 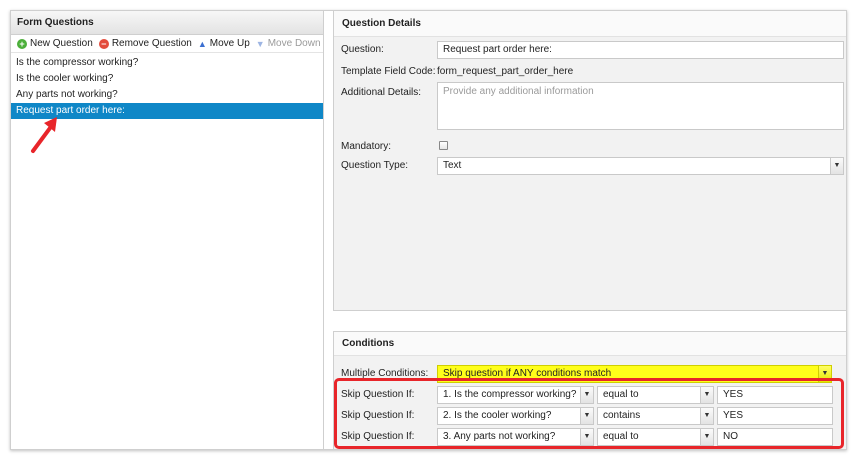 What do you see at coordinates (499, 436) in the screenshot?
I see `condition-question-value: 3. Any parts not working?` at bounding box center [499, 436].